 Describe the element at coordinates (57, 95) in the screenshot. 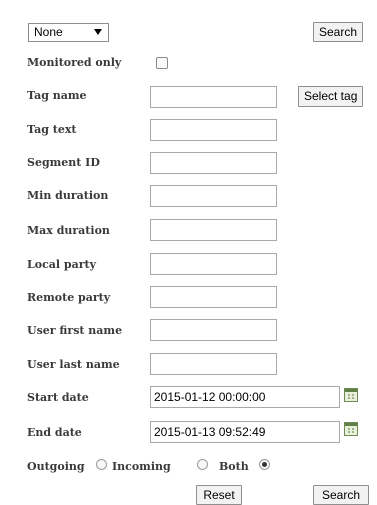

I see `label-tag-name: Tag name` at that location.